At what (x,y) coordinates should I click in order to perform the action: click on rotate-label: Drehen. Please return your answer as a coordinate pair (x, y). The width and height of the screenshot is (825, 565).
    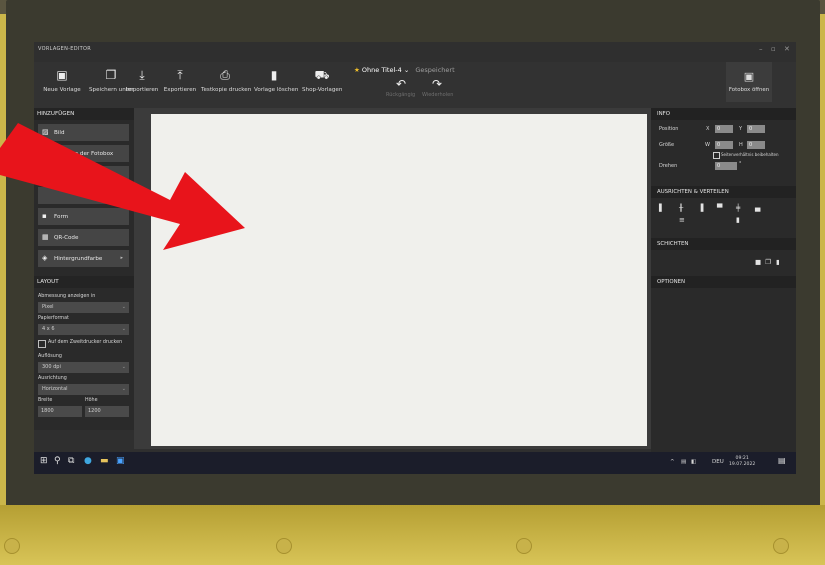
    Looking at the image, I should click on (668, 166).